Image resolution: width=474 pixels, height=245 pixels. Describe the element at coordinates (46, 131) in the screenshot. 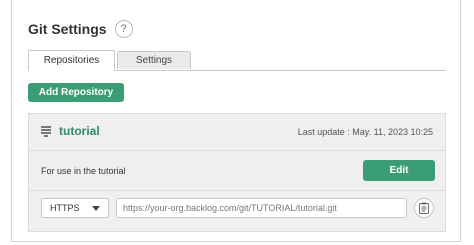

I see `server-icon` at that location.